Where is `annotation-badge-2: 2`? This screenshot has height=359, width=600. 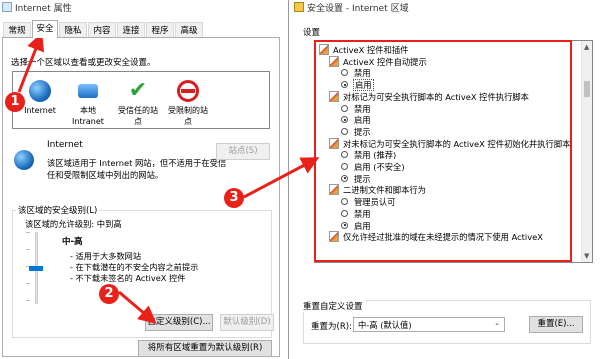 annotation-badge-2: 2 is located at coordinates (109, 294).